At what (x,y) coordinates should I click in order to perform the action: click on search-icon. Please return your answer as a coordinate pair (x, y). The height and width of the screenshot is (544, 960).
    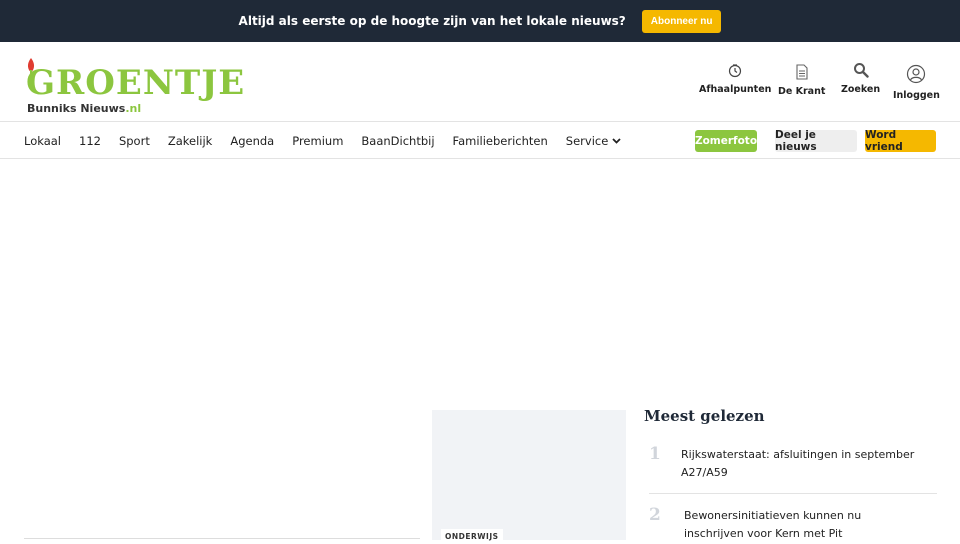
    Looking at the image, I should click on (861, 70).